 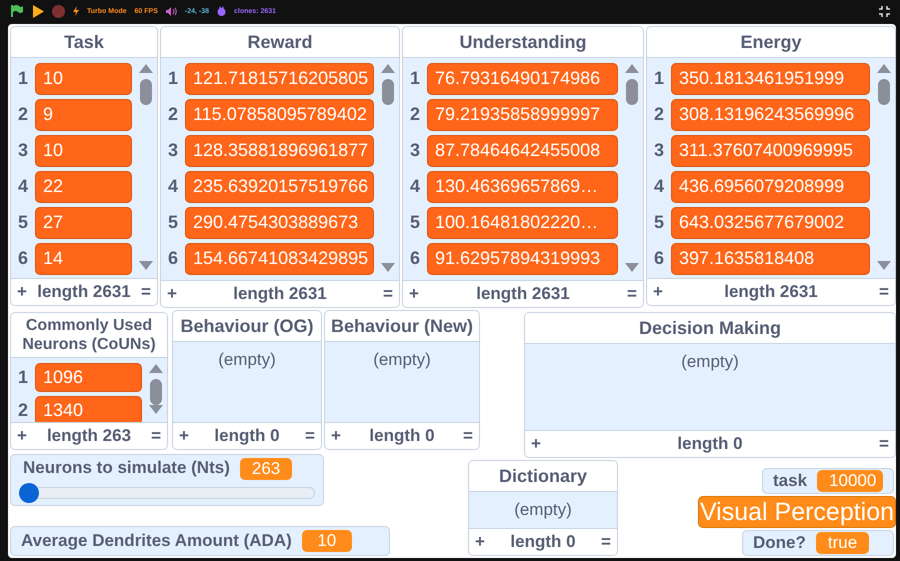 What do you see at coordinates (710, 328) in the screenshot?
I see `list-title: Decision Making` at bounding box center [710, 328].